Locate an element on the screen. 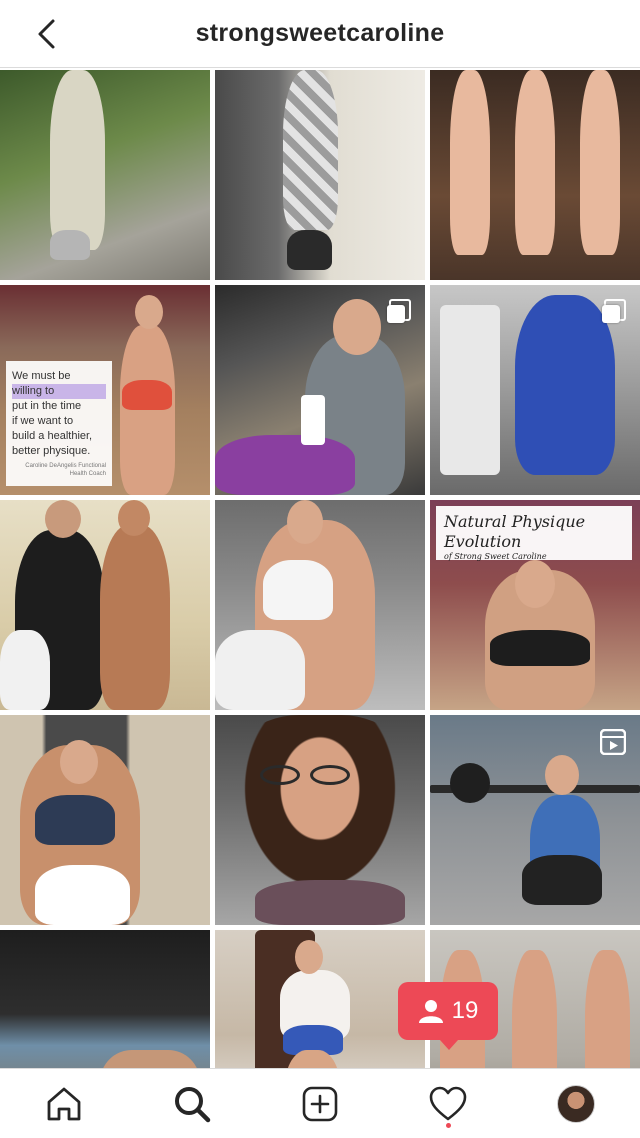  quote-line: put in the time is located at coordinates (47, 406).